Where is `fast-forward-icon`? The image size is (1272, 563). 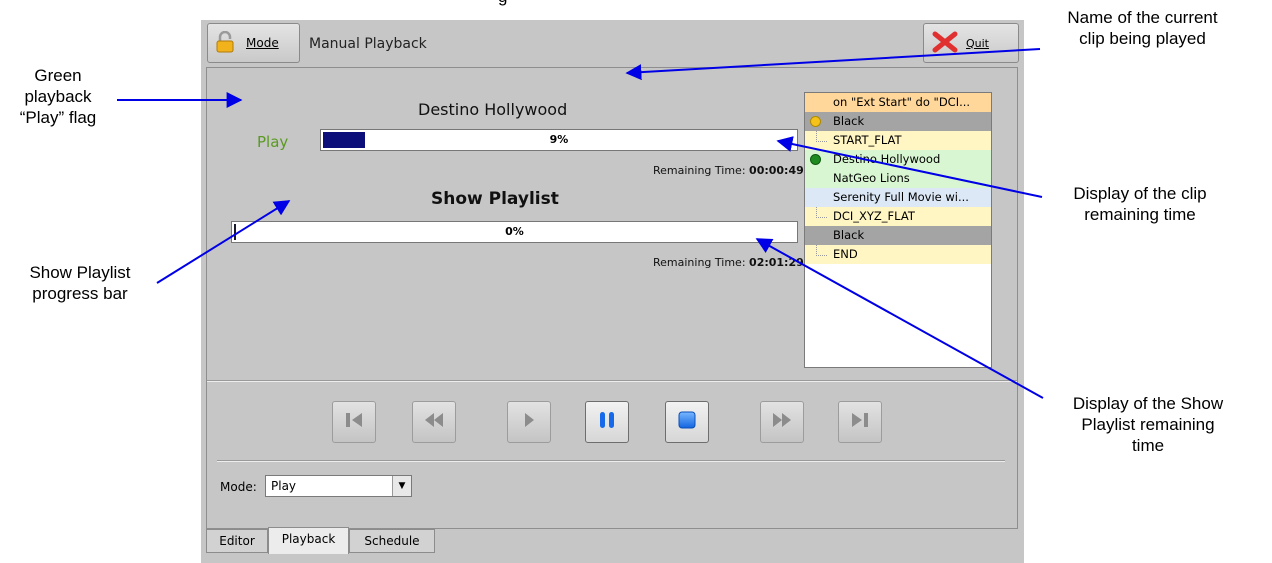
fast-forward-icon is located at coordinates (782, 422).